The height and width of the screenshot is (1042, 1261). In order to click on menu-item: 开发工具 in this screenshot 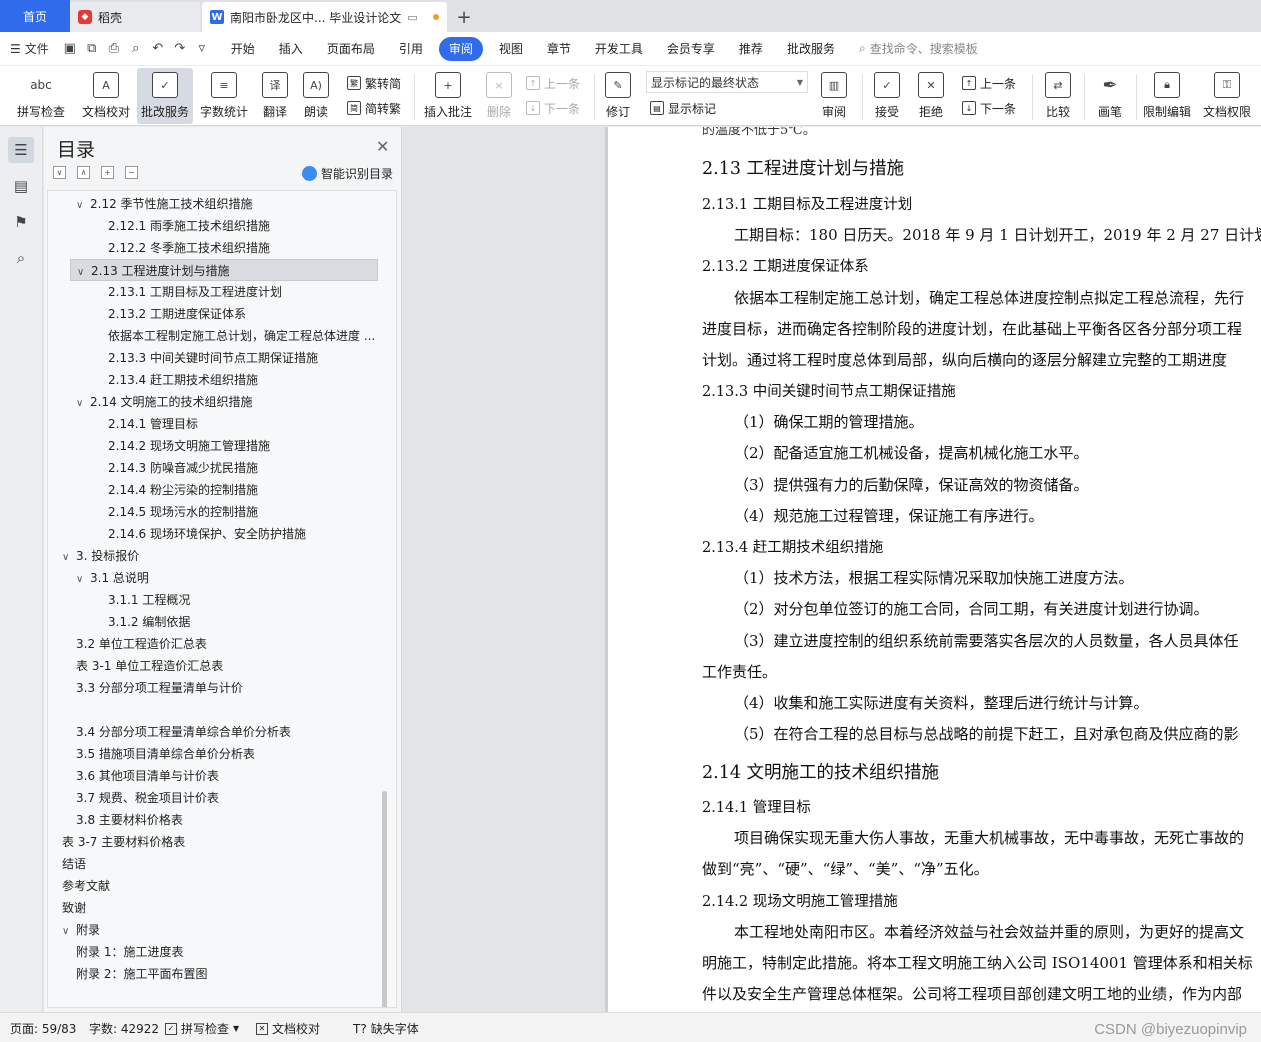, I will do `click(619, 49)`.